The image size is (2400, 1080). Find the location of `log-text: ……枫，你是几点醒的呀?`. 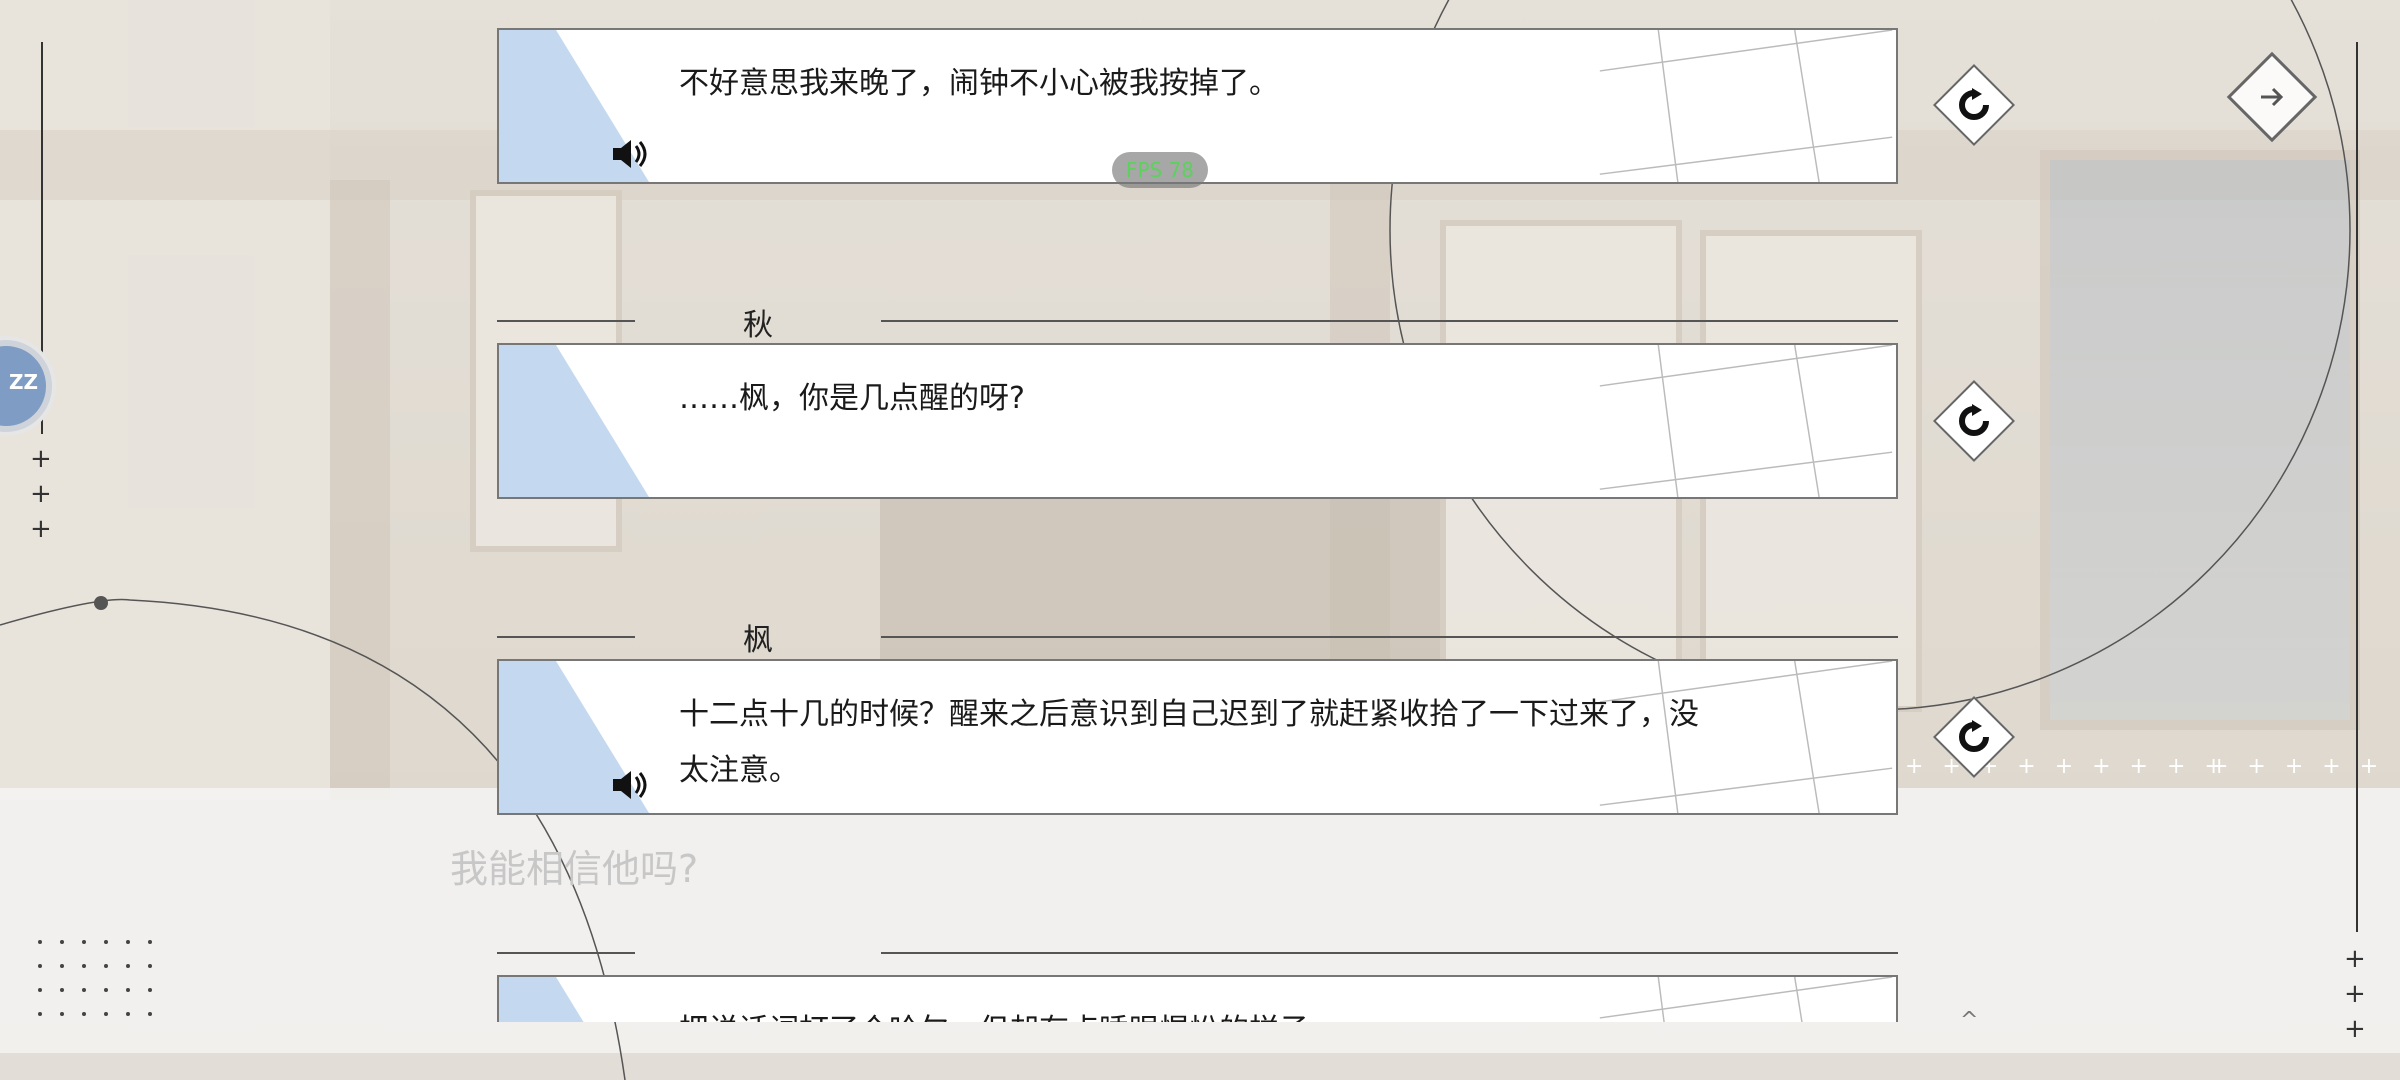

log-text: ……枫，你是几点醒的呀? is located at coordinates (852, 398).